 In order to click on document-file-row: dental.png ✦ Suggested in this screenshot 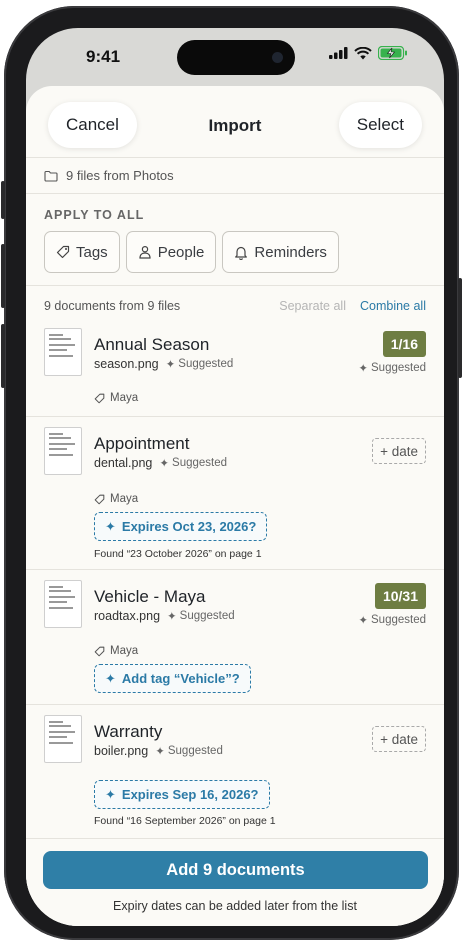, I will do `click(160, 463)`.